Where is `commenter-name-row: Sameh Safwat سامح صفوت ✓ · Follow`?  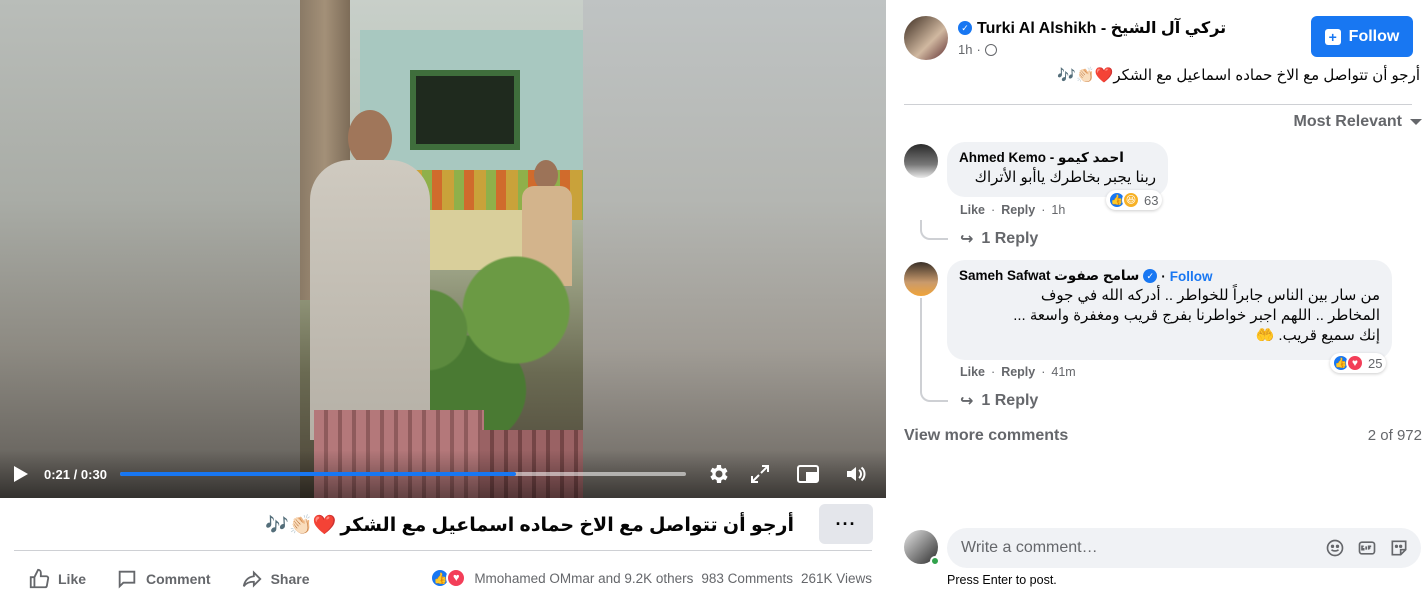 commenter-name-row: Sameh Safwat سامح صفوت ✓ · Follow is located at coordinates (1169, 276).